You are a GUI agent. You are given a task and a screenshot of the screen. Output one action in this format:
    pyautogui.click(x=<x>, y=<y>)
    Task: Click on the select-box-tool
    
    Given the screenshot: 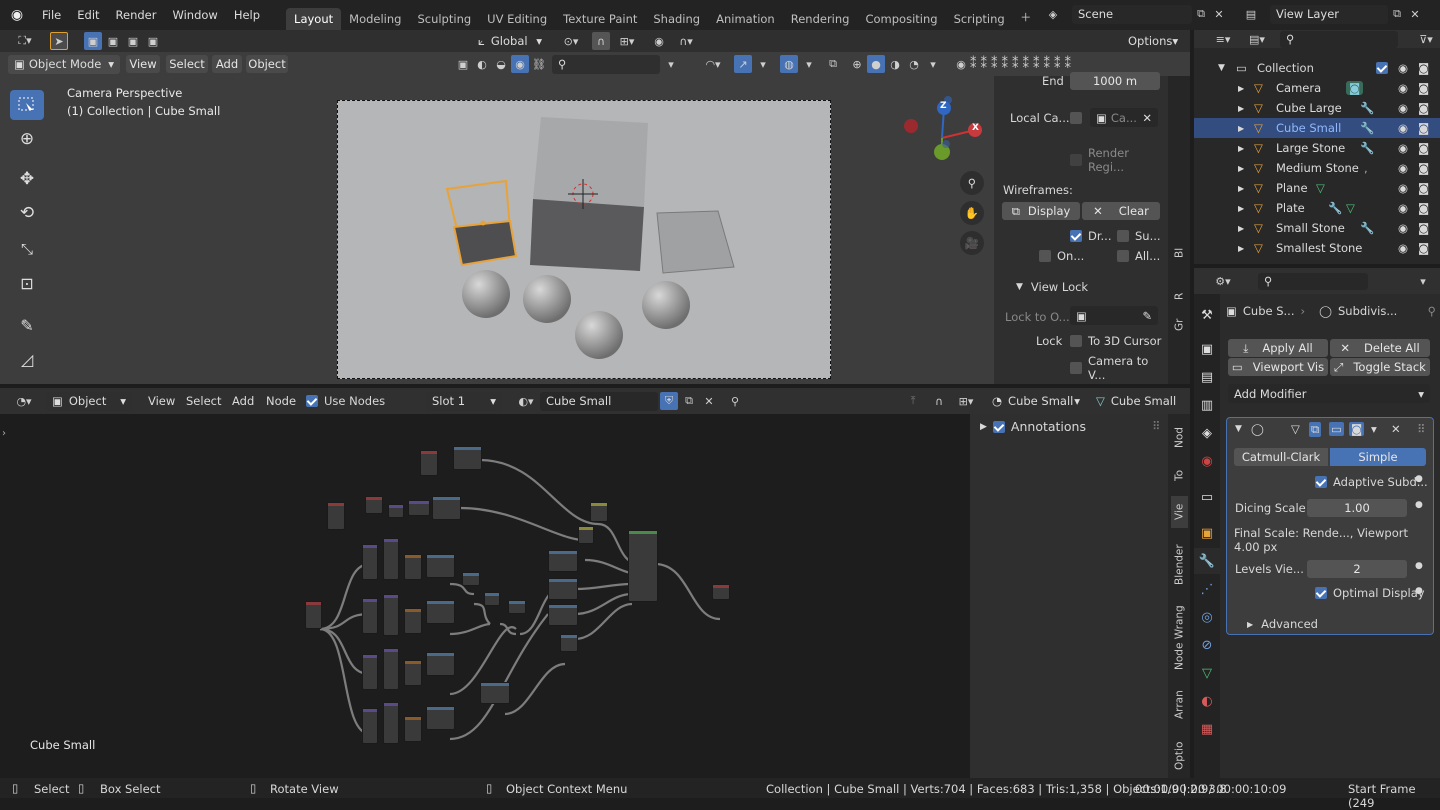 What is the action you would take?
    pyautogui.click(x=27, y=105)
    